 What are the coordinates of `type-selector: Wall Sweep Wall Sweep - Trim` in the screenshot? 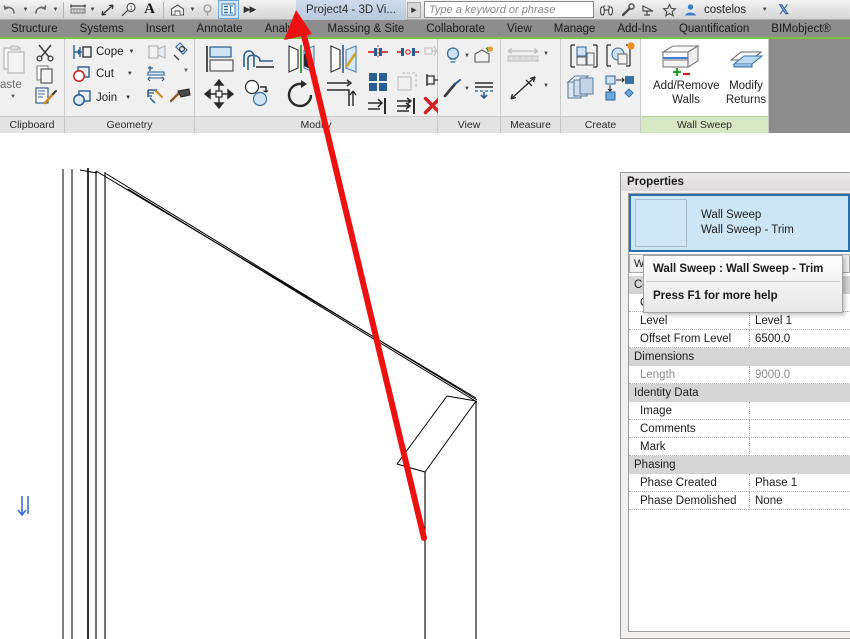 It's located at (739, 223).